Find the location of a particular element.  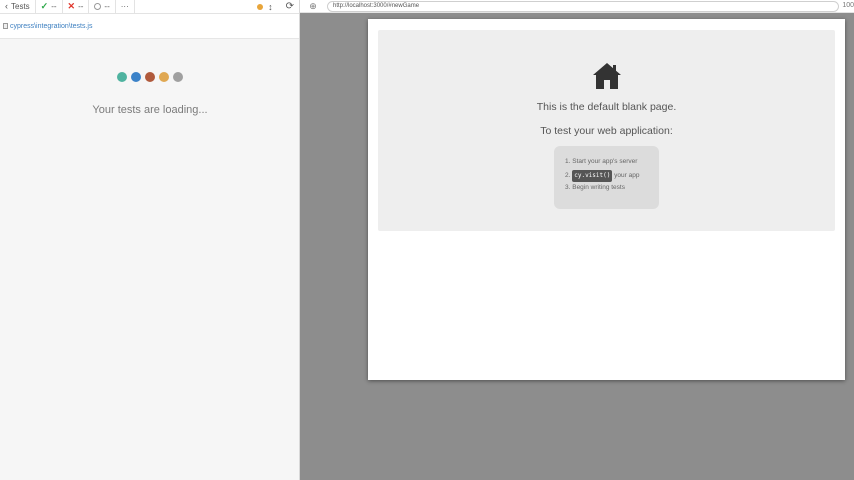

home-icon is located at coordinates (607, 76).